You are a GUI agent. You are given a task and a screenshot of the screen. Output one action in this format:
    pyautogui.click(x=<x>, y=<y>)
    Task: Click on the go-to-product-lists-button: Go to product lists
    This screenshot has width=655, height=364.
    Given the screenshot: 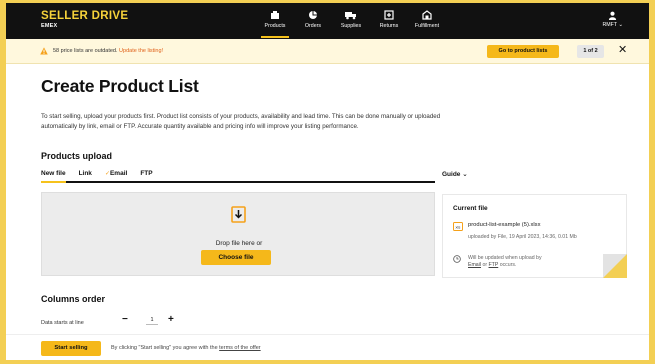 What is the action you would take?
    pyautogui.click(x=523, y=51)
    